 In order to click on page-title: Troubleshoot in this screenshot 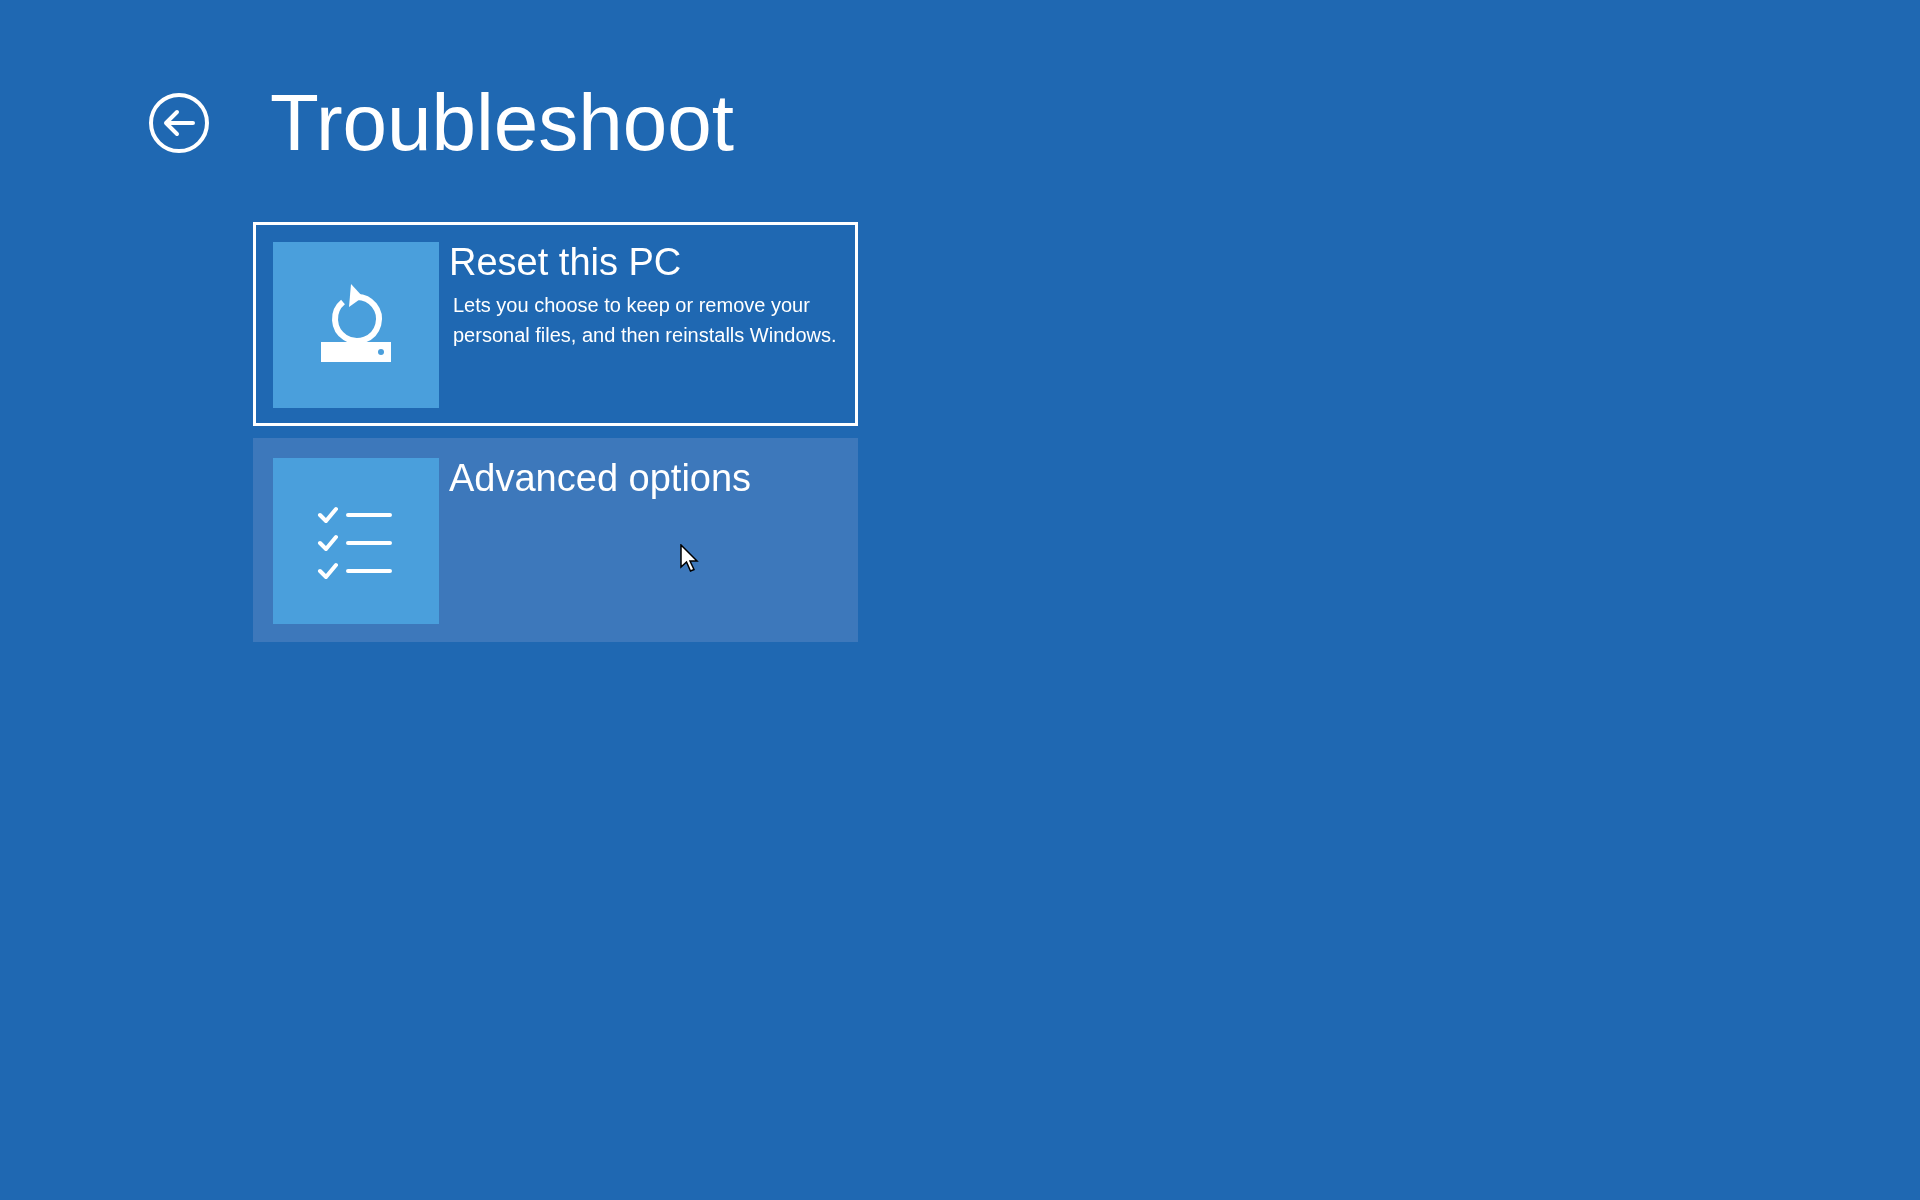, I will do `click(502, 123)`.